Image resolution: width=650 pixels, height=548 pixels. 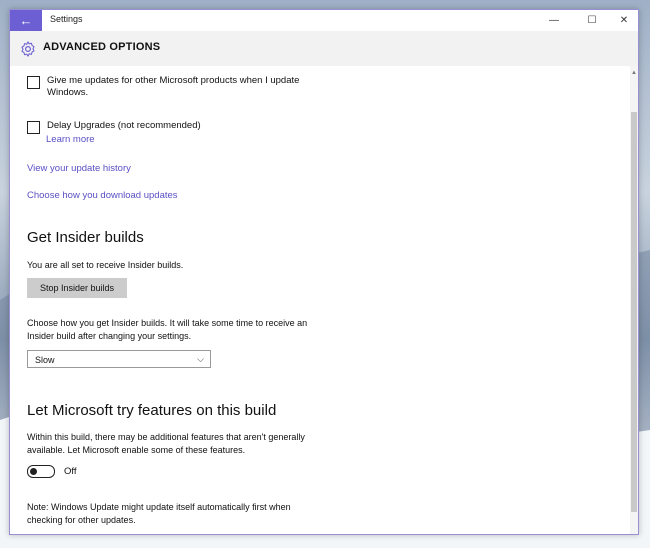 I want to click on page-title: ADVANCED OPTIONS, so click(x=102, y=47).